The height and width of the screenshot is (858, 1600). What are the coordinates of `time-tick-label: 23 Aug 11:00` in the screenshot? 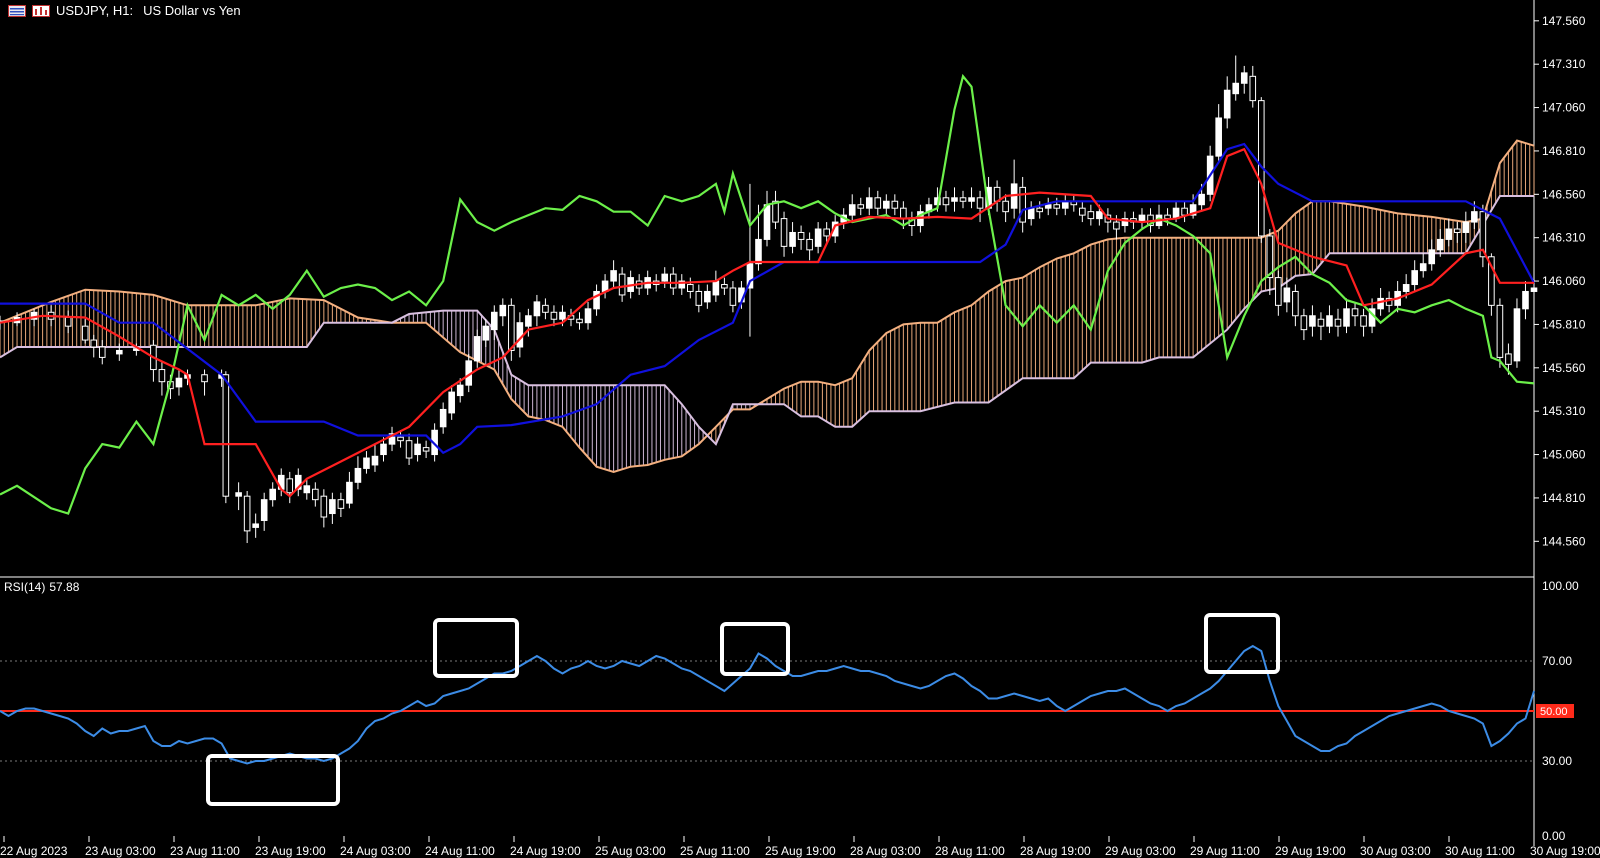 It's located at (205, 851).